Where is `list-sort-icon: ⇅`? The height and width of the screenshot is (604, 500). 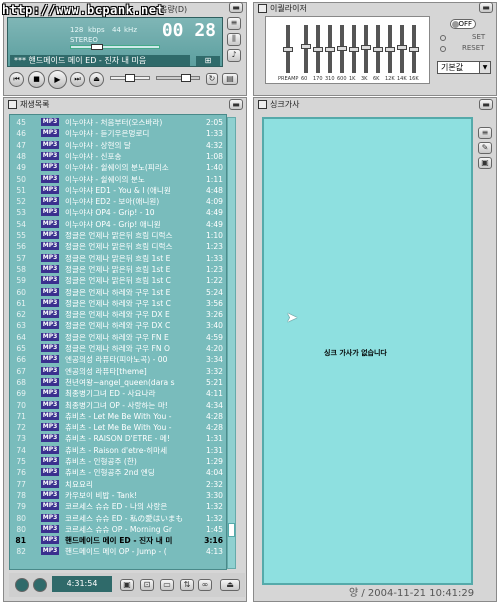
list-sort-icon: ⇅ is located at coordinates (187, 585).